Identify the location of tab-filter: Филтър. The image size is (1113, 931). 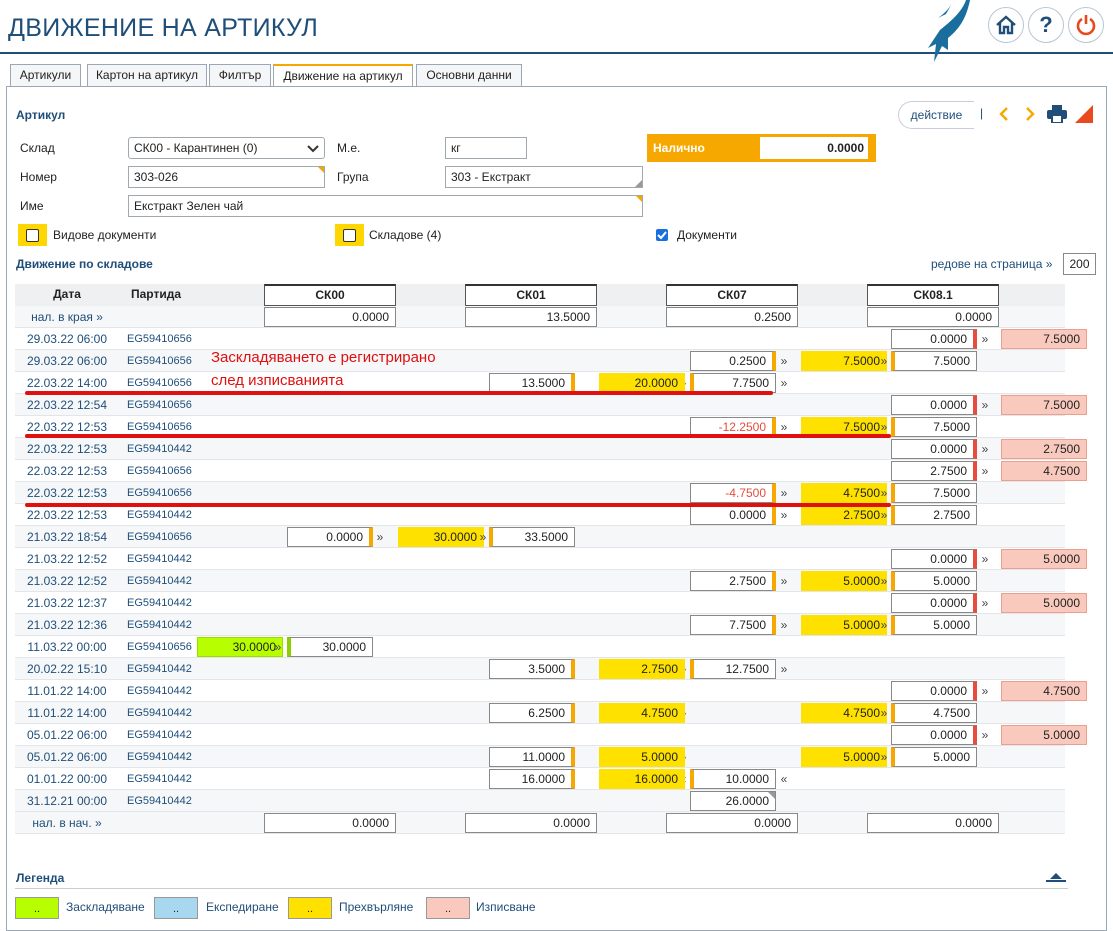
(240, 75).